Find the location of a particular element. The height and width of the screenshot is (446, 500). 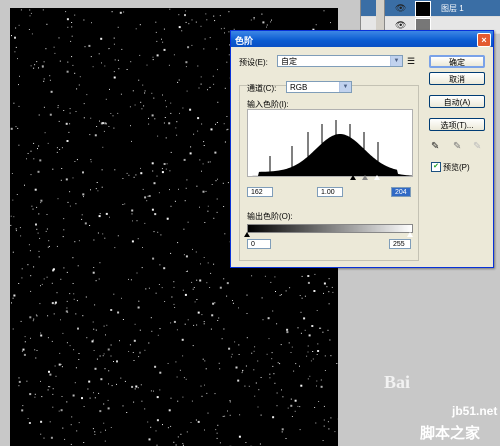

input-white-slider is located at coordinates (377, 177).